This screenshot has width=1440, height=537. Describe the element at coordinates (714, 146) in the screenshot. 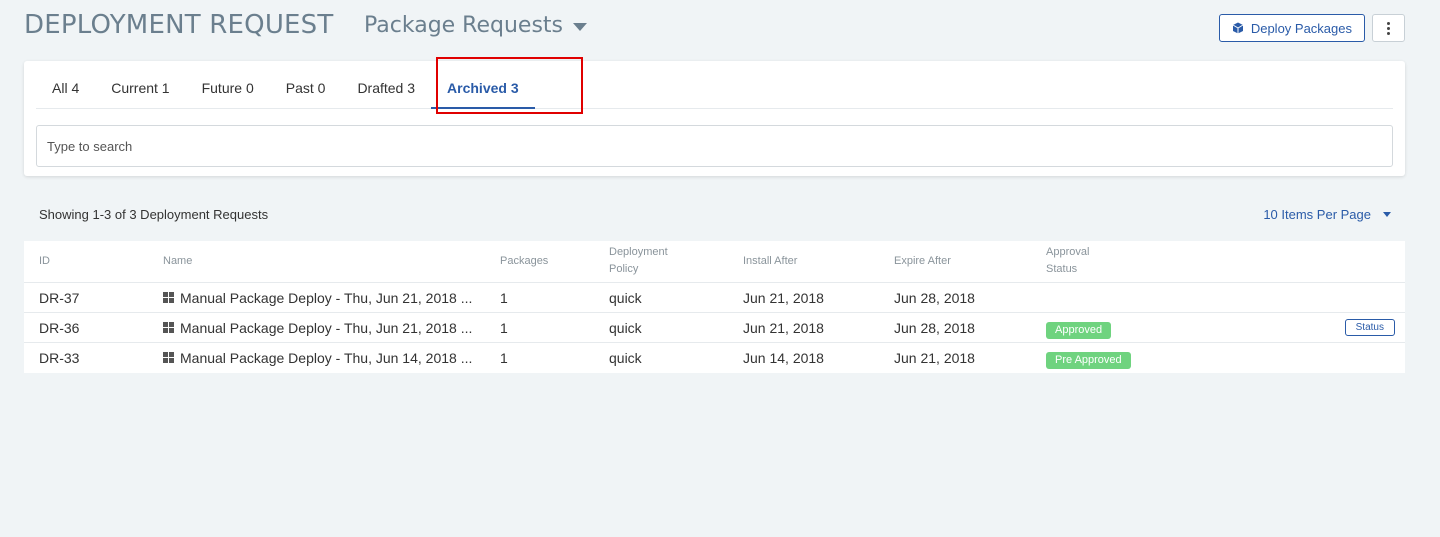

I see `search-input` at that location.